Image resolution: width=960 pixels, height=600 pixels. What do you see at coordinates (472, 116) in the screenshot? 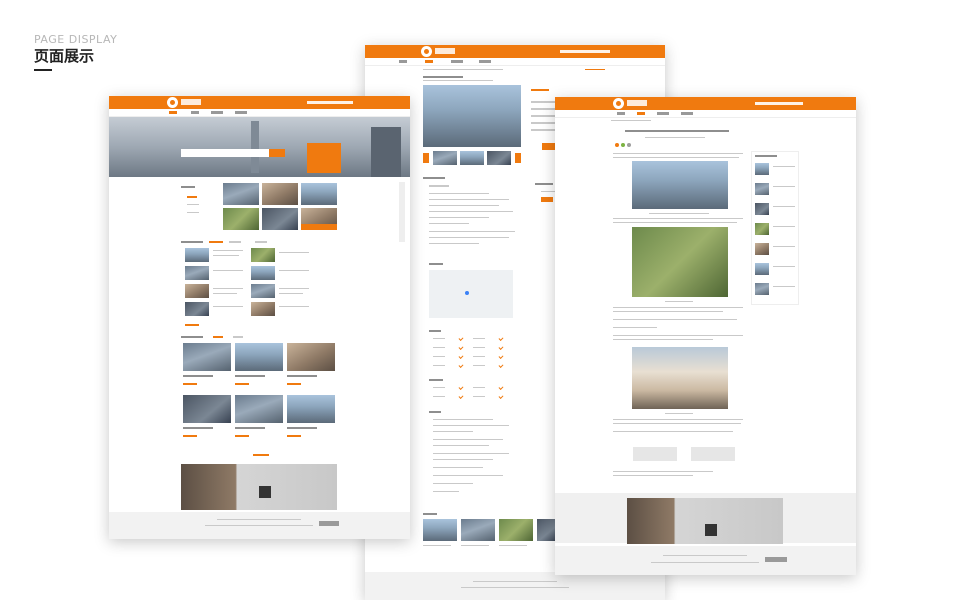
I see `property-main-photo` at bounding box center [472, 116].